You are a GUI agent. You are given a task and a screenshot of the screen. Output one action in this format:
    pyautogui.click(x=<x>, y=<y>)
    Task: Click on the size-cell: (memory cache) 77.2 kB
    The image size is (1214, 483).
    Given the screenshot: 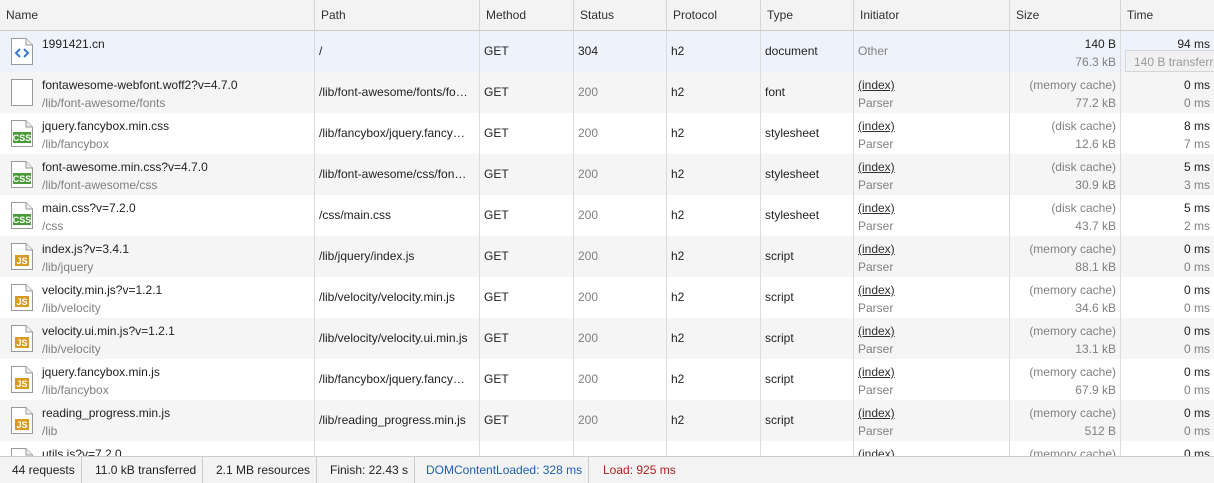 What is the action you would take?
    pyautogui.click(x=1065, y=92)
    